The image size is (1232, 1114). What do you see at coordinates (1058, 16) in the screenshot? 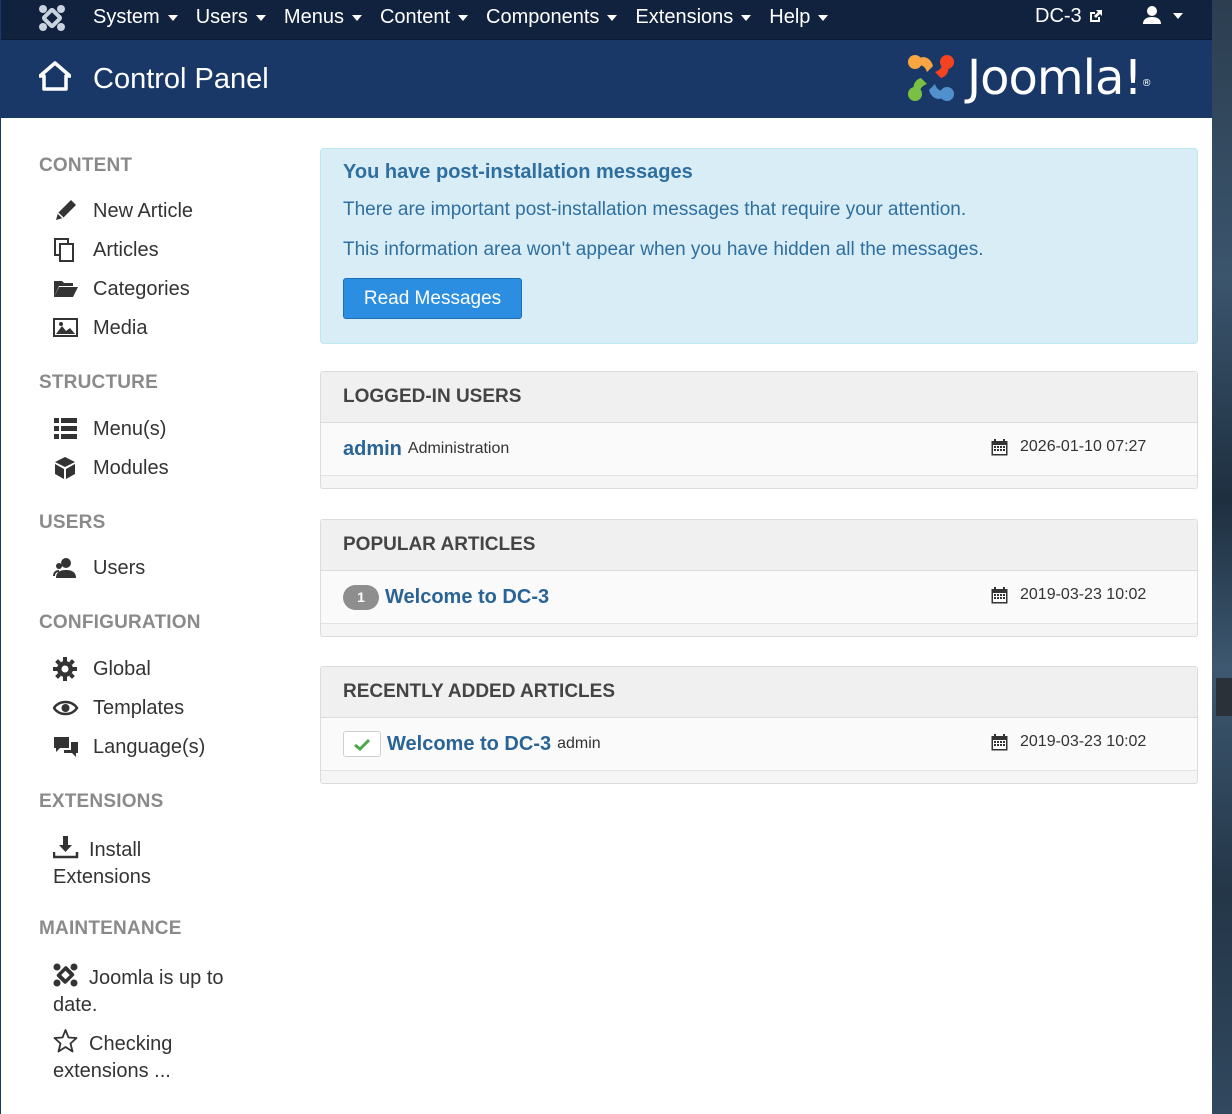
I see `site-name: DC-3` at bounding box center [1058, 16].